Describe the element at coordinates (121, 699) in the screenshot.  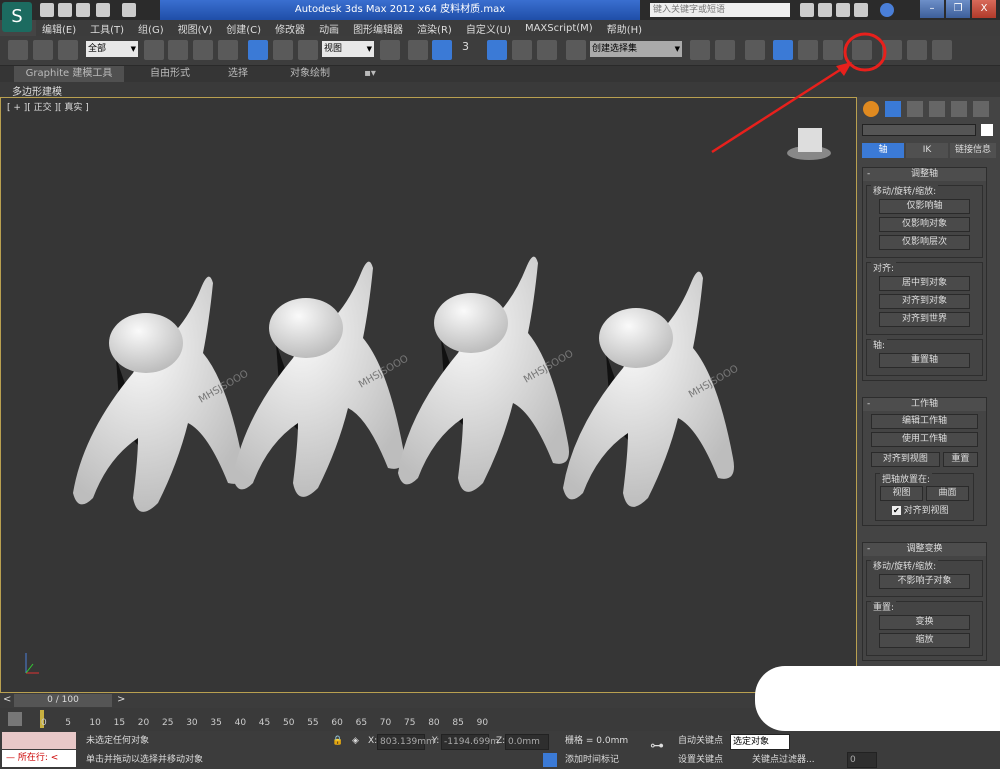
I see `next-frame-icon: >` at that location.